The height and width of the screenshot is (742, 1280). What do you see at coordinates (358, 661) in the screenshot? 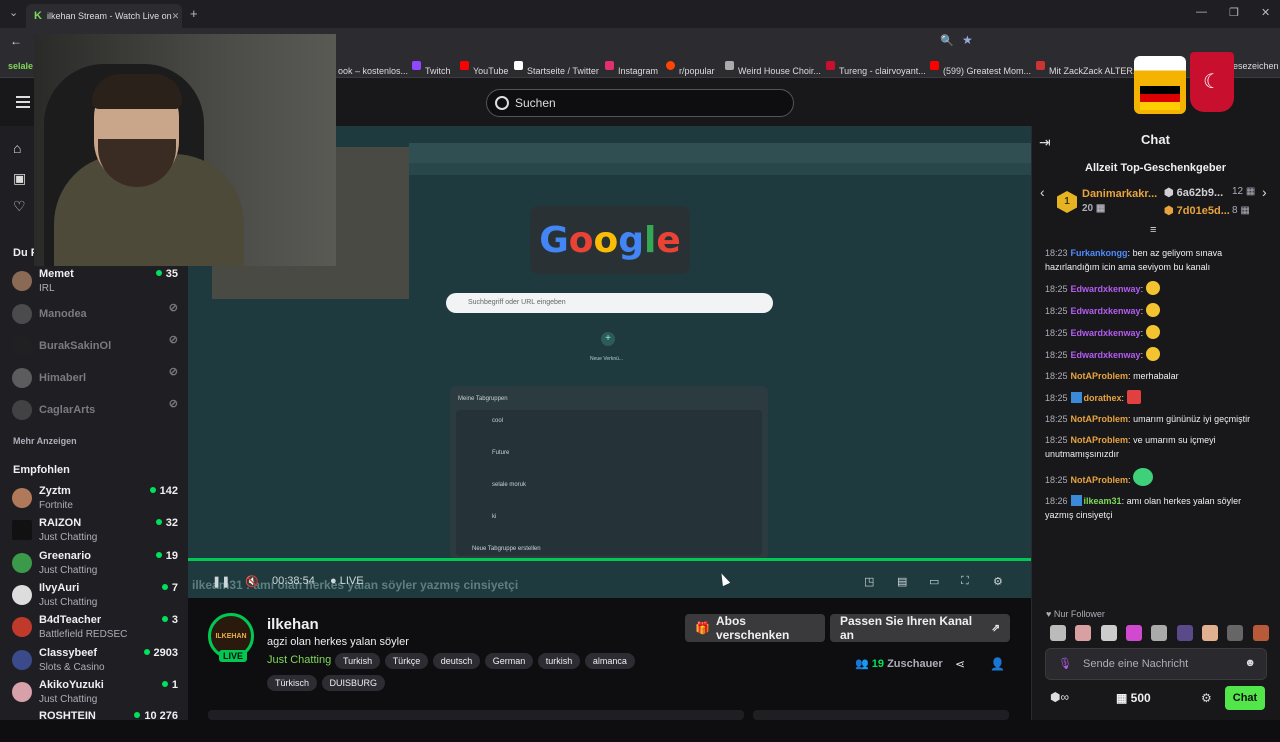
I see `tag: Turkish` at bounding box center [358, 661].